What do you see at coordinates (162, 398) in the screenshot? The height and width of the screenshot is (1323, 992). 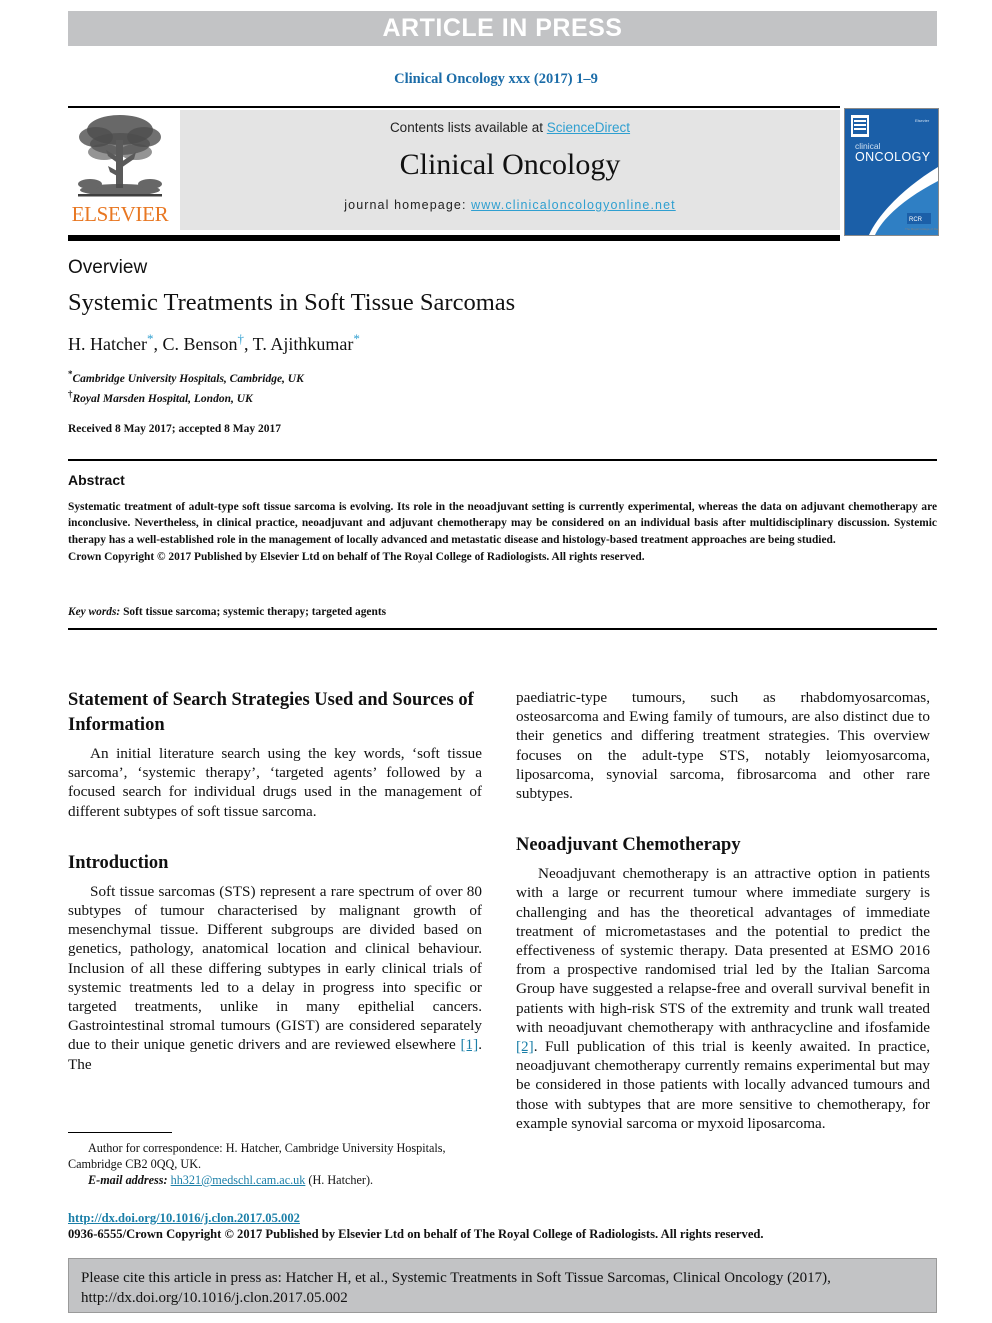 I see `affiliation-text-2: Royal Marsden Hospital, London, UK` at bounding box center [162, 398].